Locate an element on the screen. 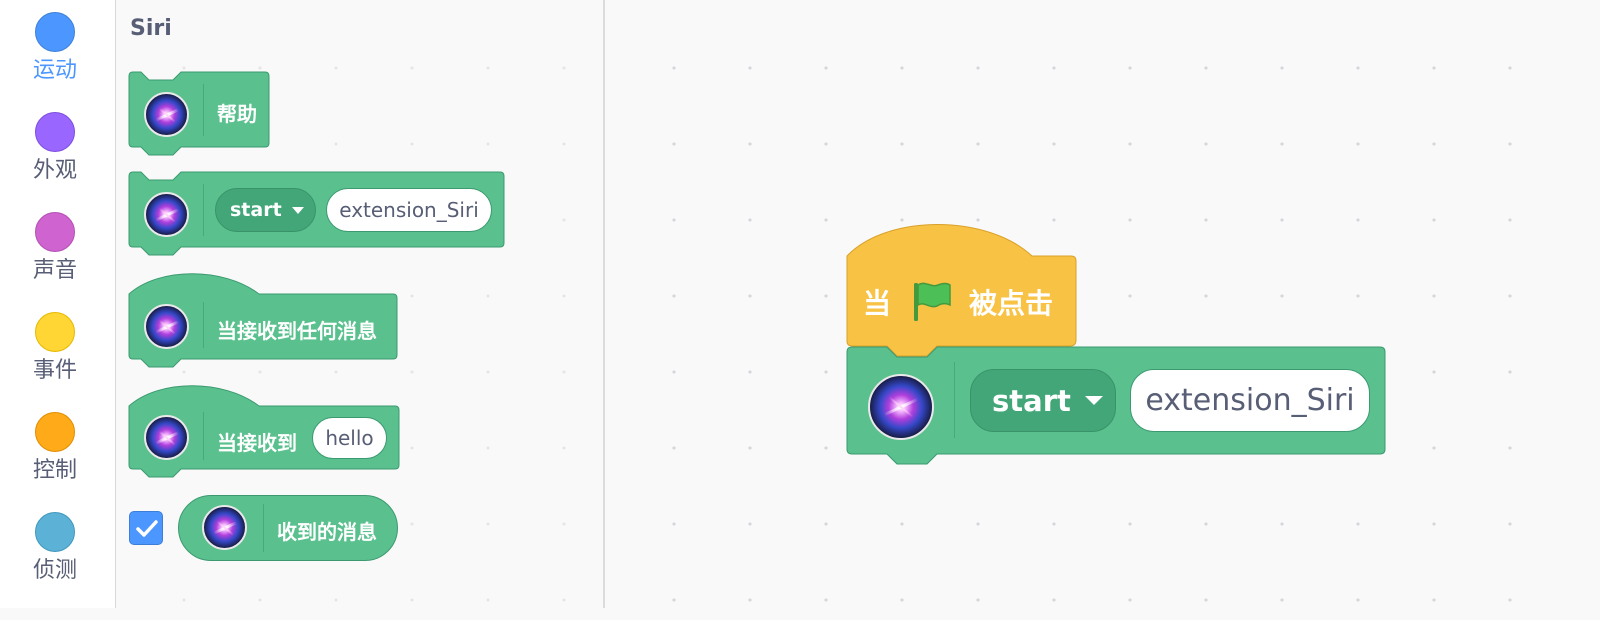  category-events: 事件 is located at coordinates (55, 348).